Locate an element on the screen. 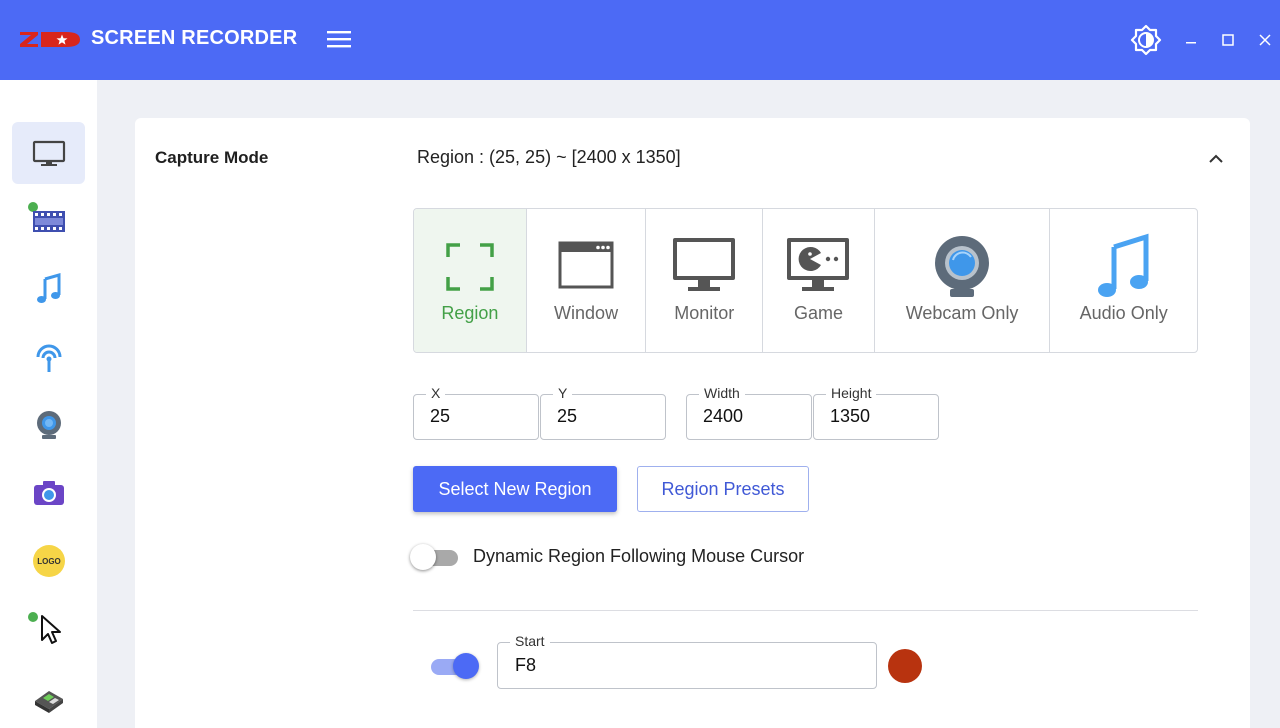 This screenshot has height=728, width=1280. mode-region: Region is located at coordinates (470, 280).